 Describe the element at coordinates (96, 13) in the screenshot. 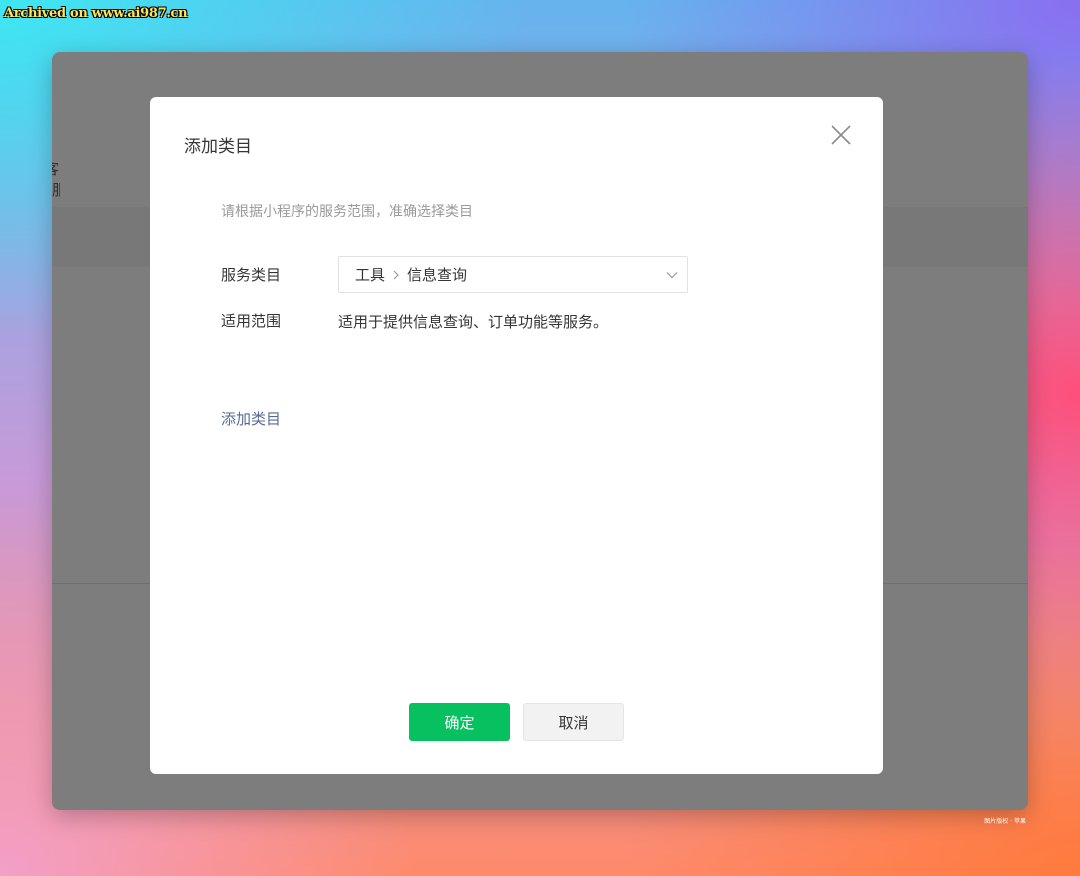

I see `watermark: Archived on www.ai987.cn` at that location.